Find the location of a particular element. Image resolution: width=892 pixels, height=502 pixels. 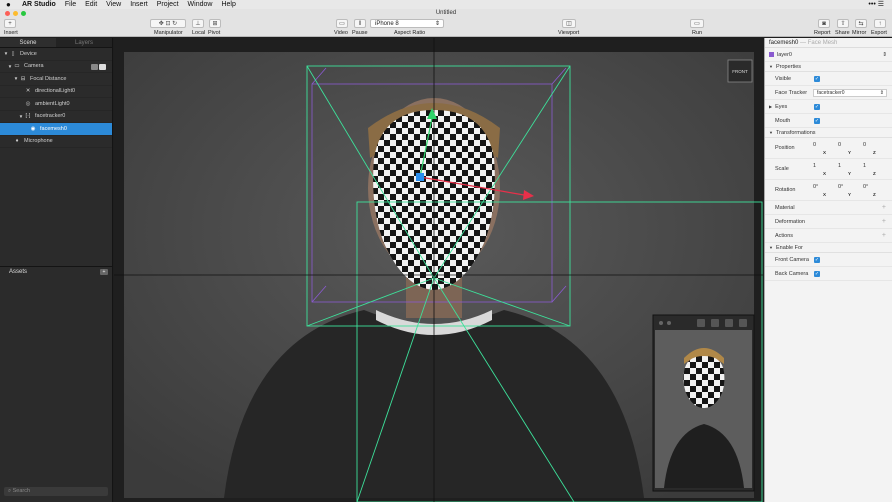

menu-help: Help is located at coordinates (228, 4).